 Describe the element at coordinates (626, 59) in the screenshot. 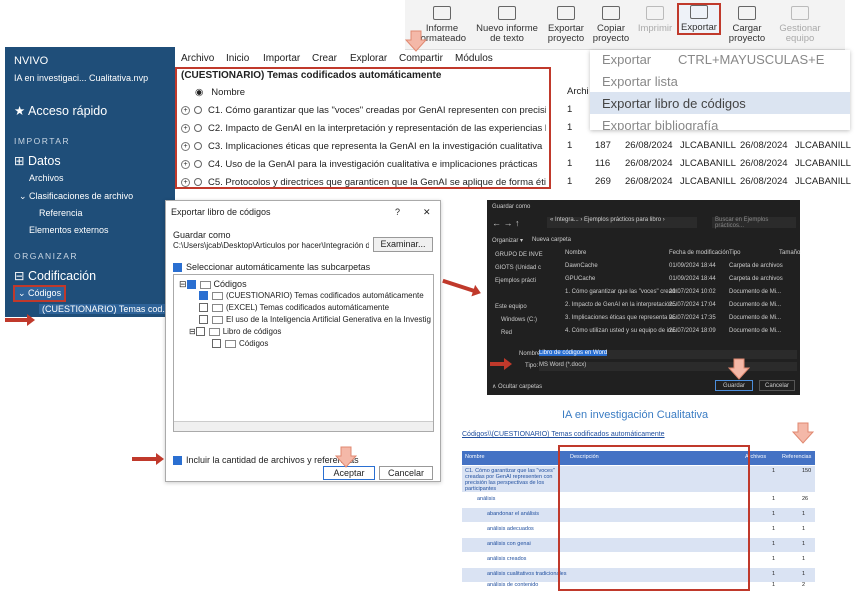

I see `menu-export: Exportar` at that location.